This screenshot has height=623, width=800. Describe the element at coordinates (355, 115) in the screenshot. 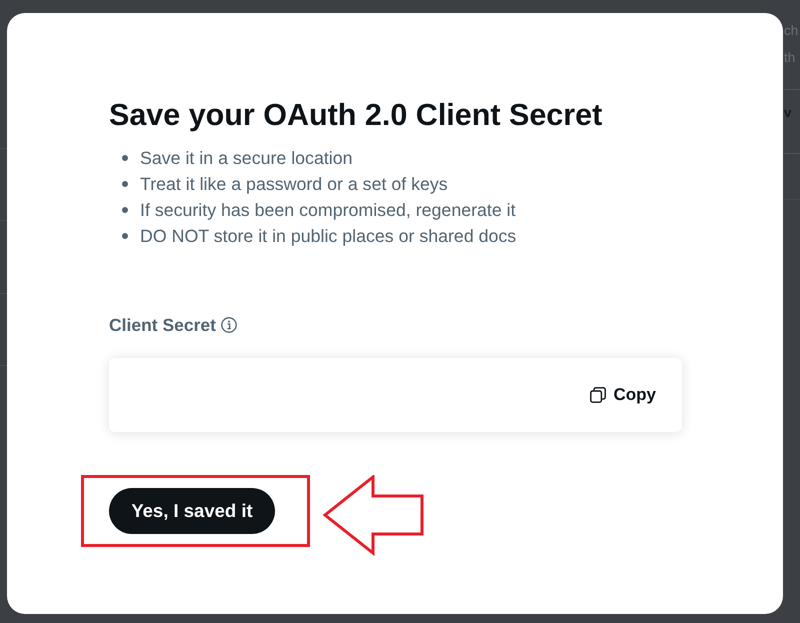

I see `dialog-title: Save your OAuth 2.0 Client Secret` at that location.